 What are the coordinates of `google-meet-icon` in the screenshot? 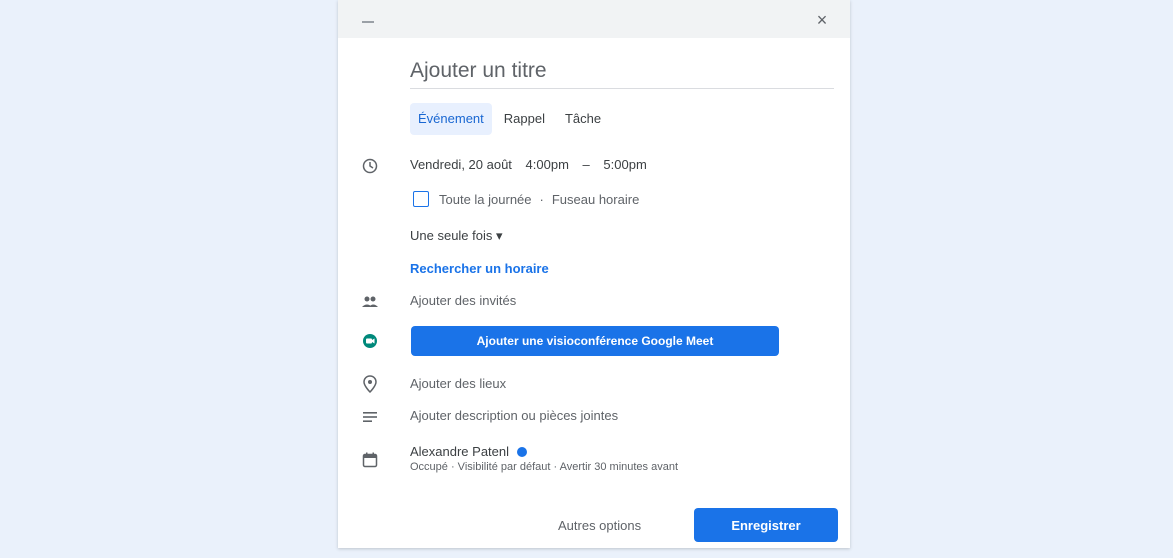 It's located at (370, 341).